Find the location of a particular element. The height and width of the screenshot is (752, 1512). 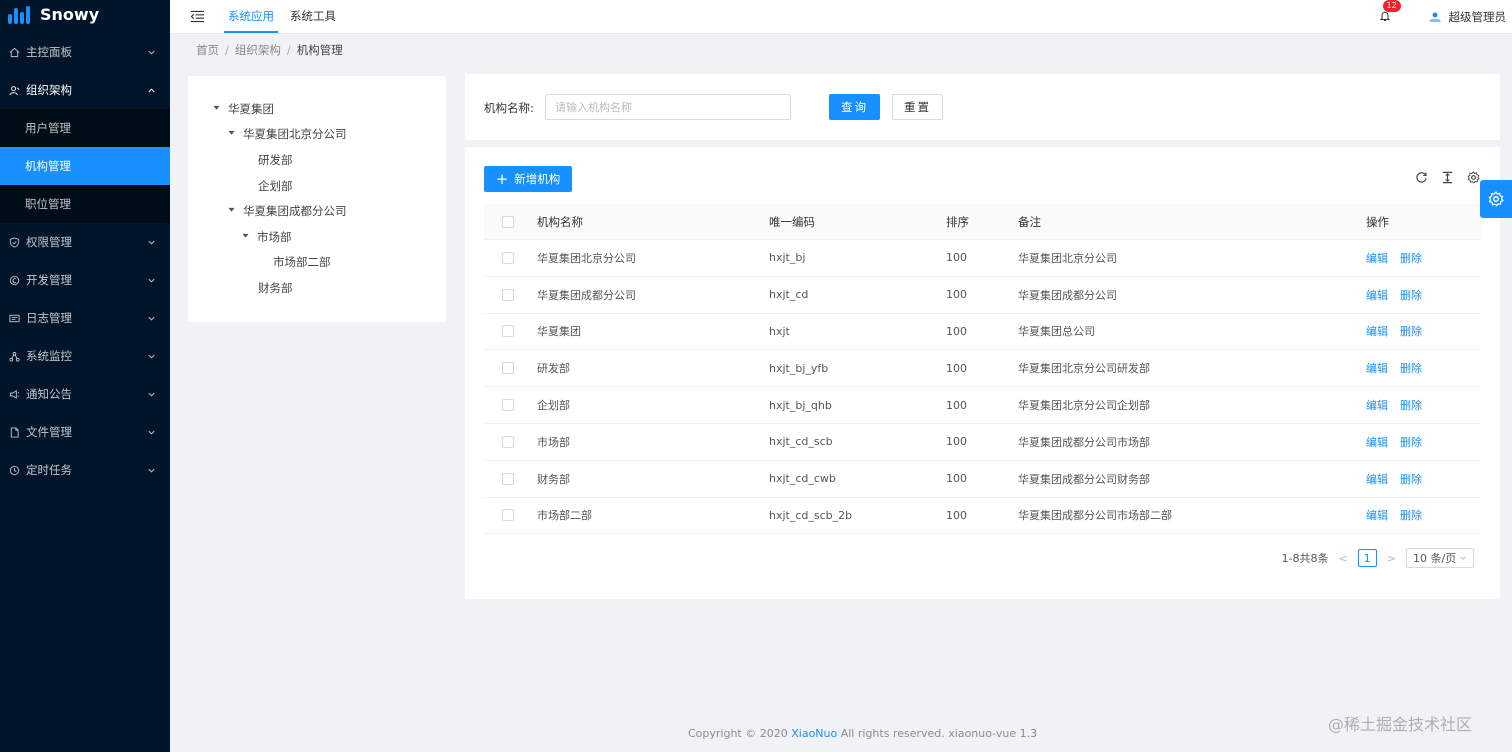

breadcrumb-home: 首页 is located at coordinates (207, 50).